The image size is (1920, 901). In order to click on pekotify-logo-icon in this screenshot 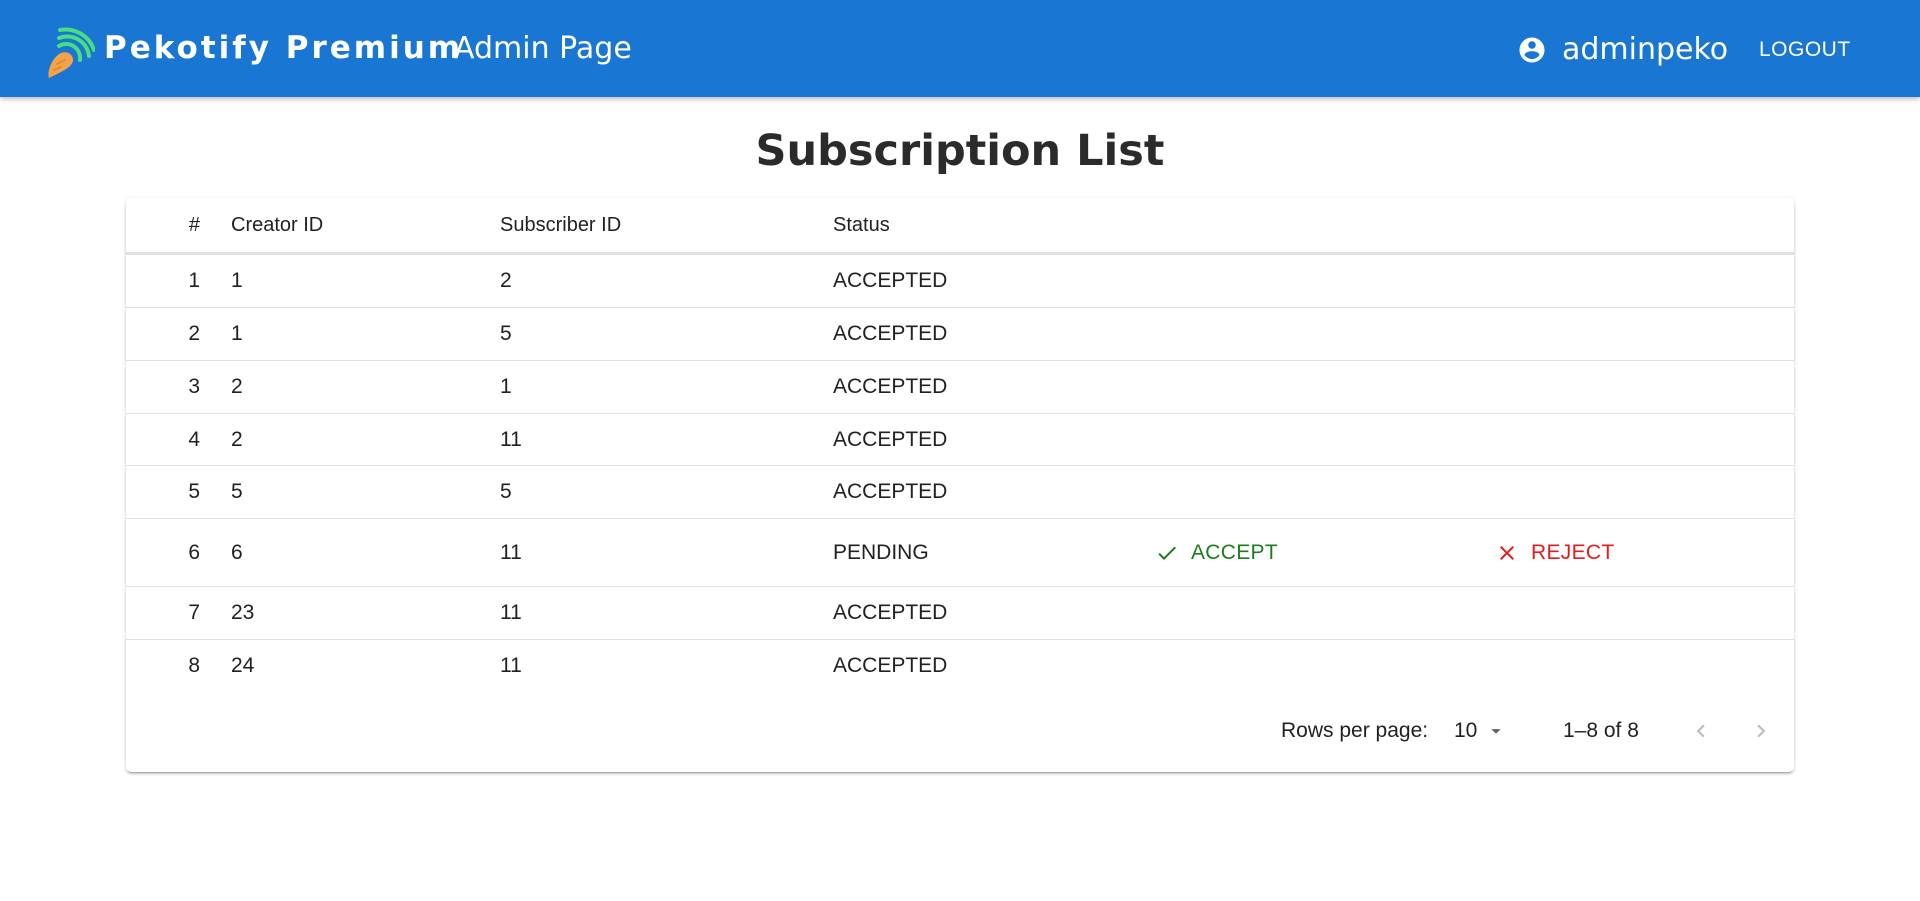, I will do `click(71, 52)`.